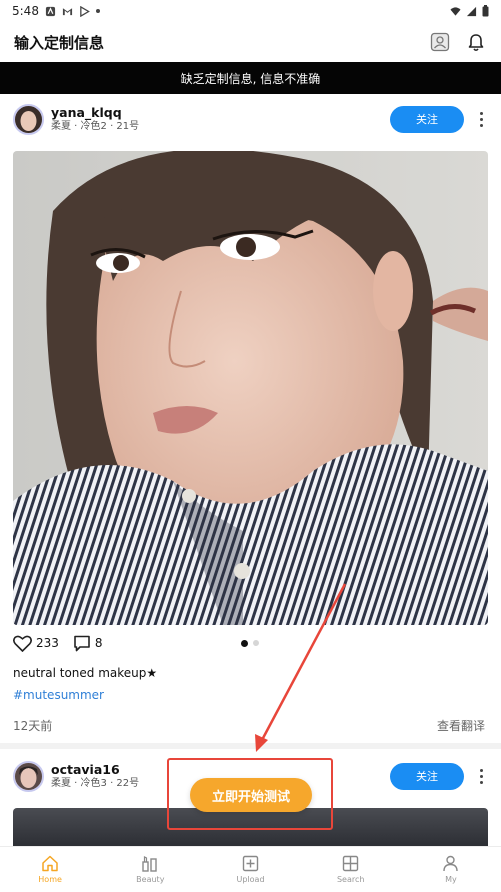  I want to click on nav-item-upload: Upload, so click(250, 869).